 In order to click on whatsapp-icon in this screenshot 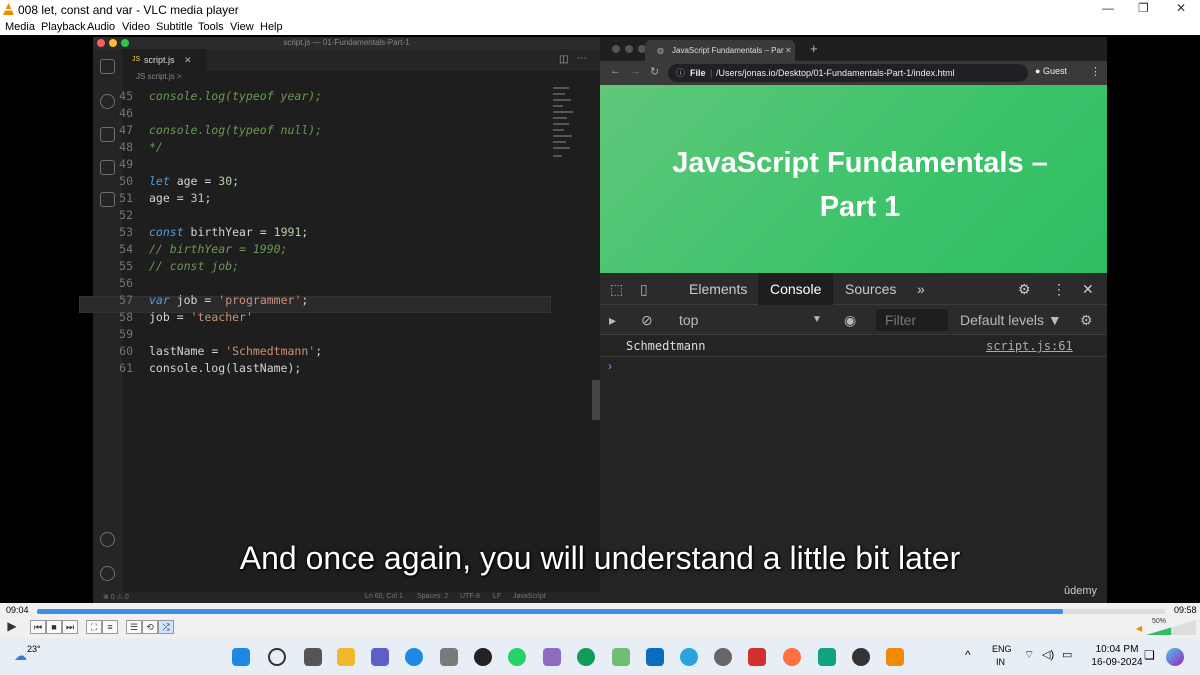, I will do `click(517, 657)`.